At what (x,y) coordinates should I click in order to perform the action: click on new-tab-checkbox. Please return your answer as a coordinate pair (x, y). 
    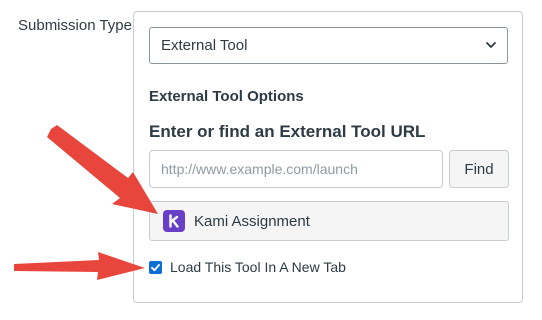
    Looking at the image, I should click on (155, 267).